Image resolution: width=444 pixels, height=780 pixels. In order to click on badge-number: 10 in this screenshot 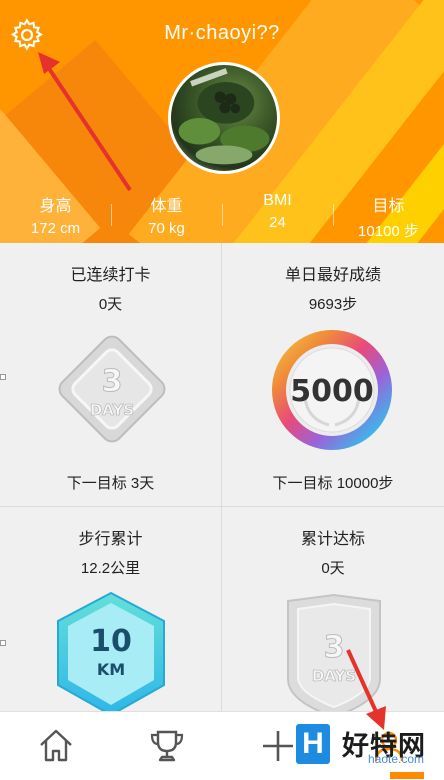, I will do `click(111, 641)`.